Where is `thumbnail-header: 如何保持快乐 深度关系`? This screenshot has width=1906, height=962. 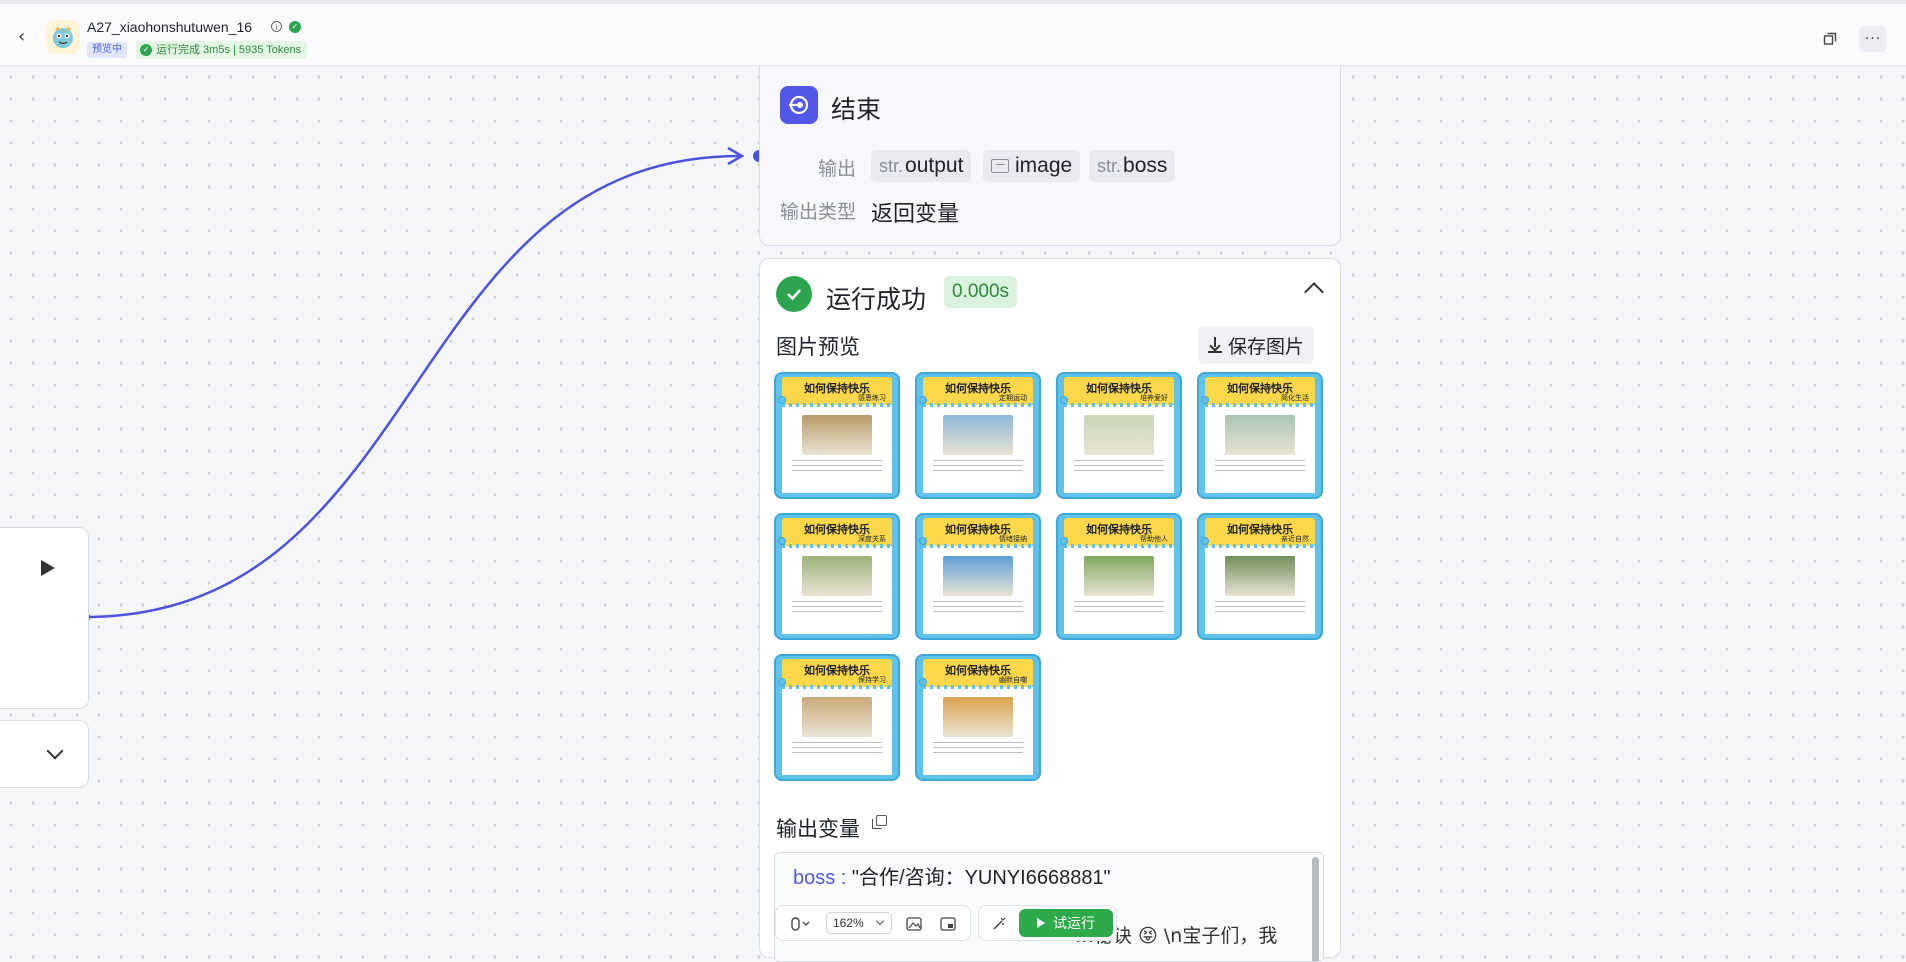 thumbnail-header: 如何保持快乐 深度关系 is located at coordinates (837, 532).